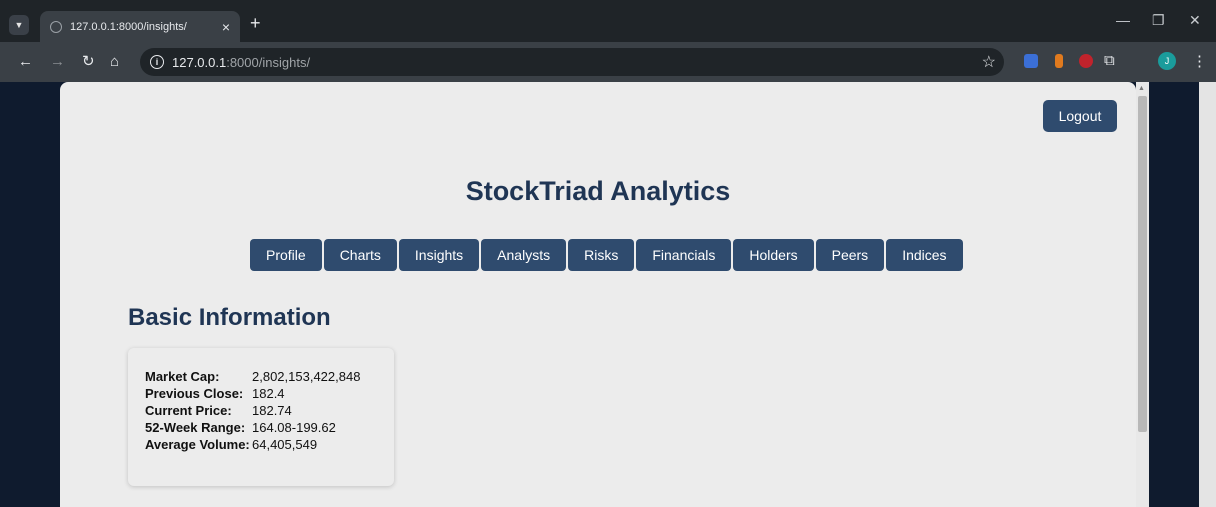  I want to click on nav-item-insights: Insights, so click(439, 255).